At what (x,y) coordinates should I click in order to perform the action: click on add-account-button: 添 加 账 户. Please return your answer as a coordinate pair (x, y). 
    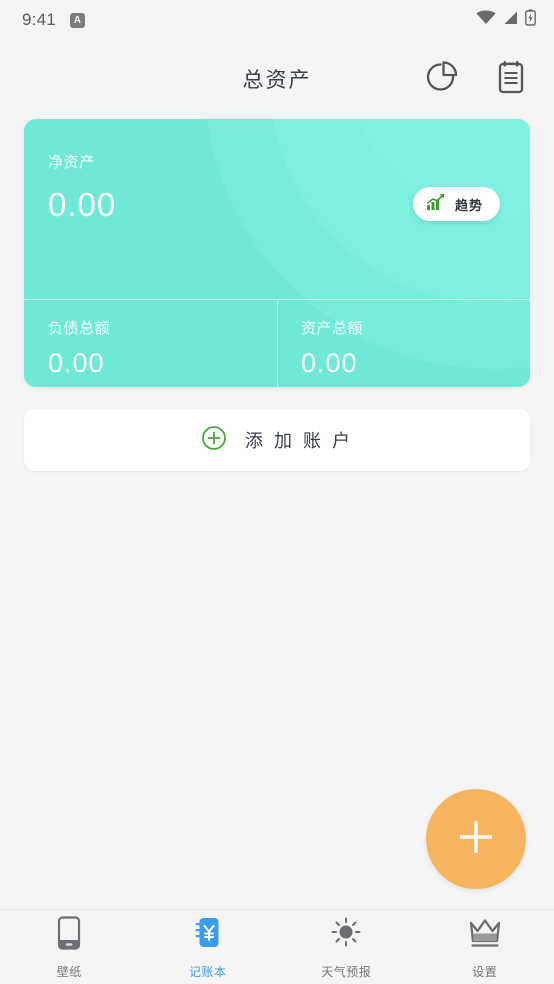
    Looking at the image, I should click on (277, 440).